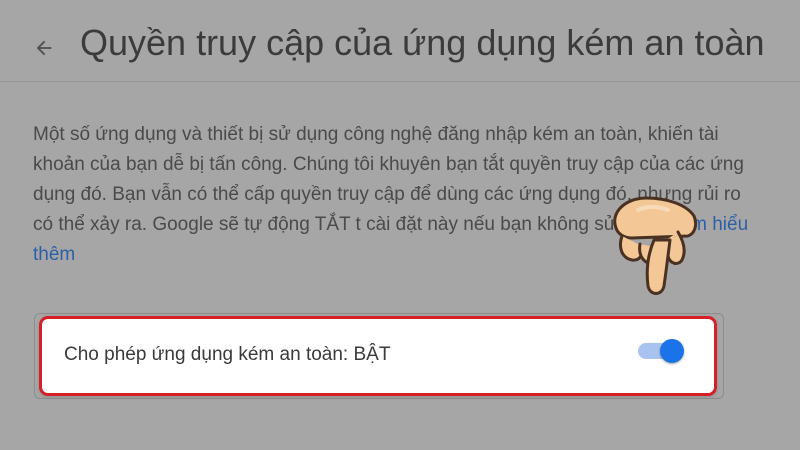  I want to click on arrow-back-icon, so click(44, 48).